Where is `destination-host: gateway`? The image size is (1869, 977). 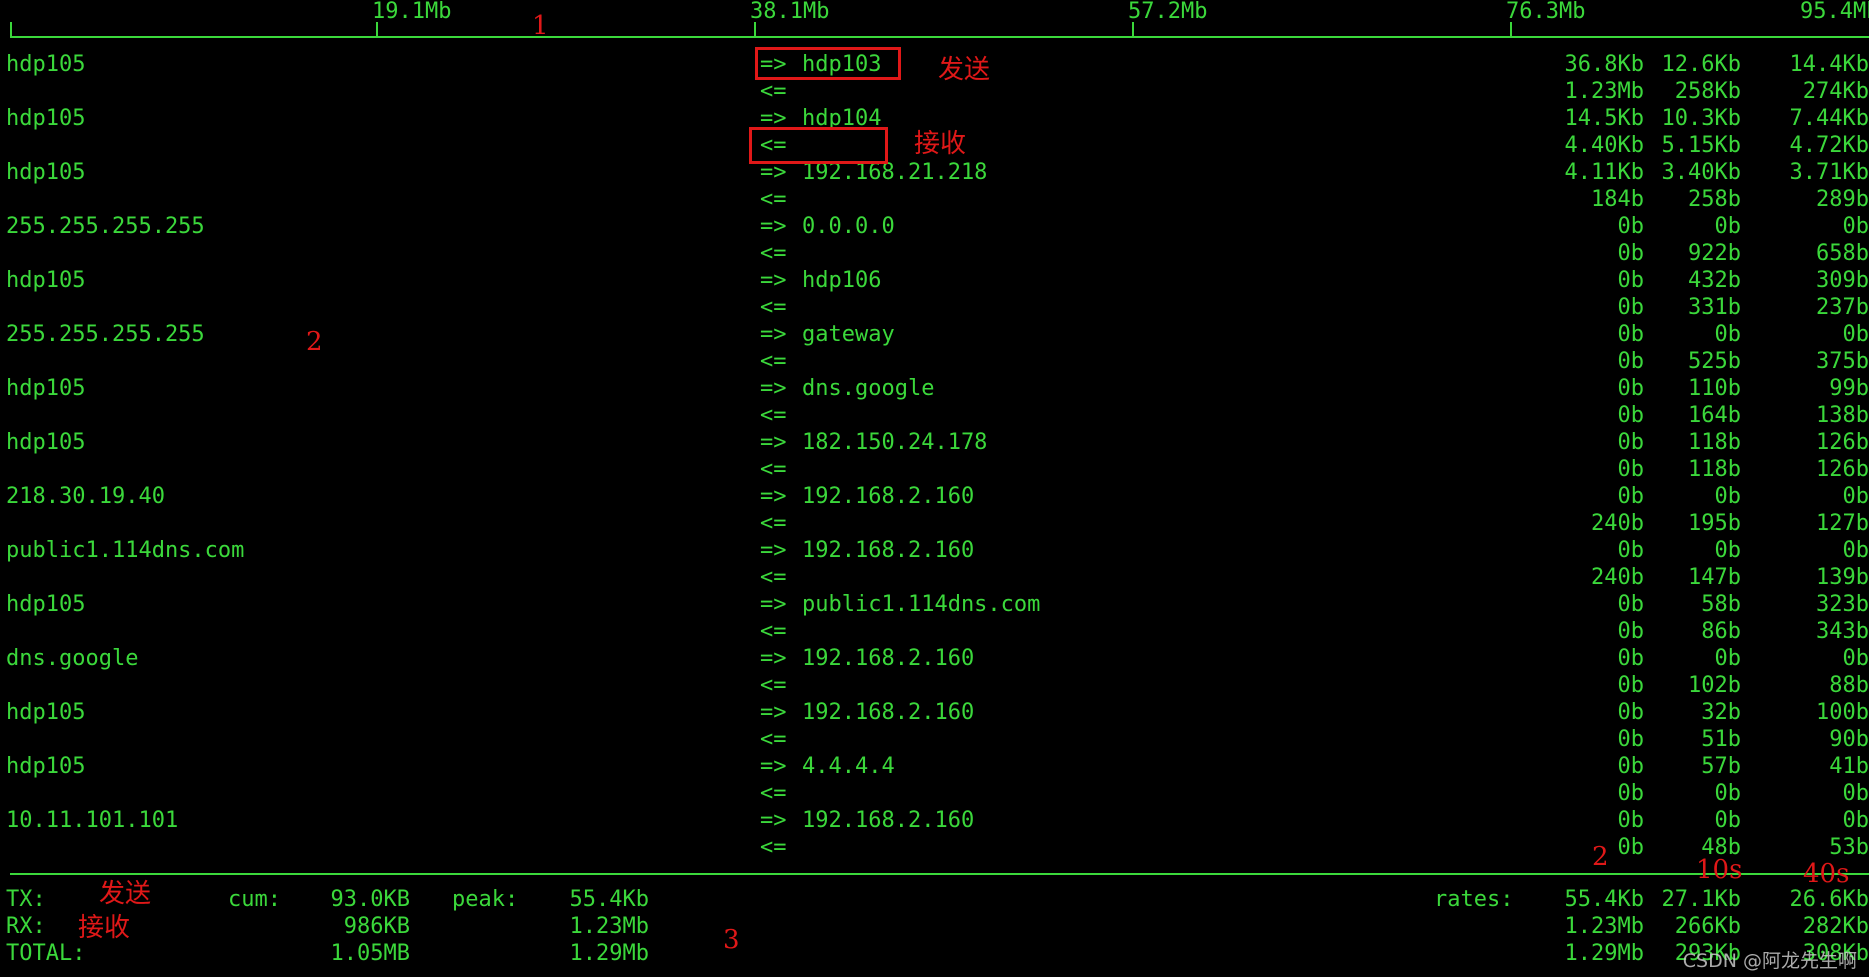 destination-host: gateway is located at coordinates (848, 334).